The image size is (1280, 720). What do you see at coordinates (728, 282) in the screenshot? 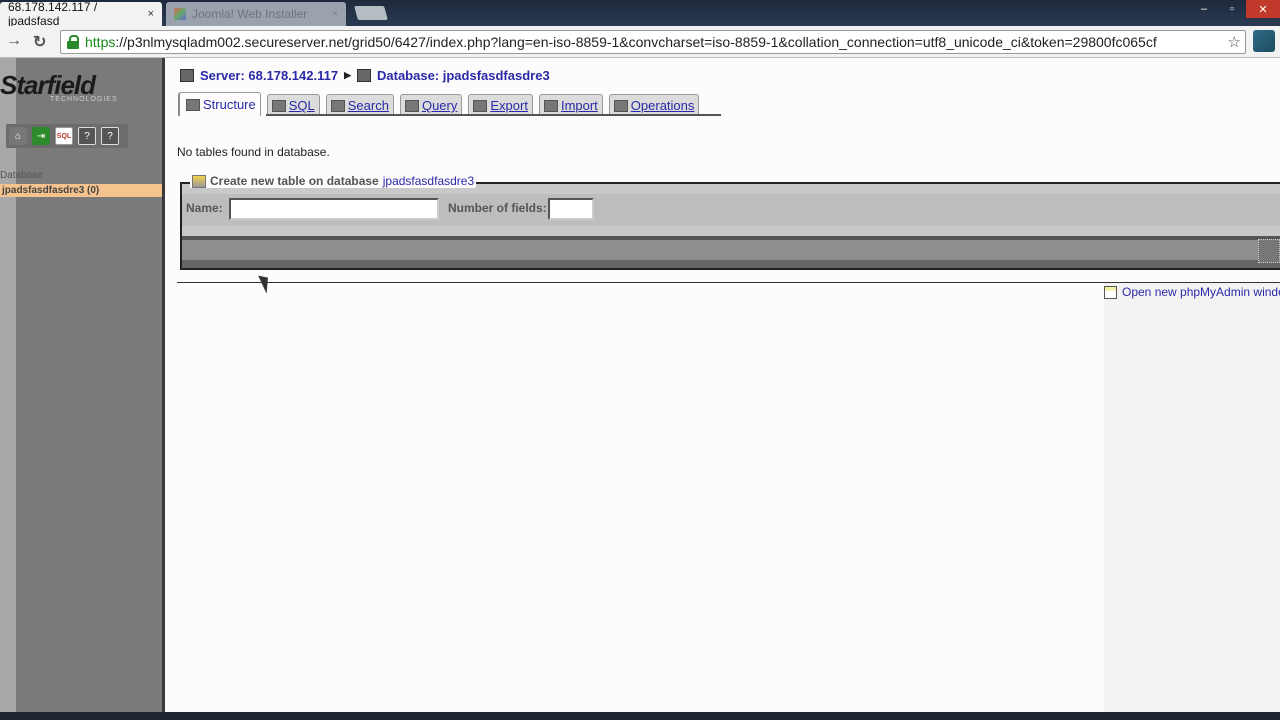
I see `divider` at bounding box center [728, 282].